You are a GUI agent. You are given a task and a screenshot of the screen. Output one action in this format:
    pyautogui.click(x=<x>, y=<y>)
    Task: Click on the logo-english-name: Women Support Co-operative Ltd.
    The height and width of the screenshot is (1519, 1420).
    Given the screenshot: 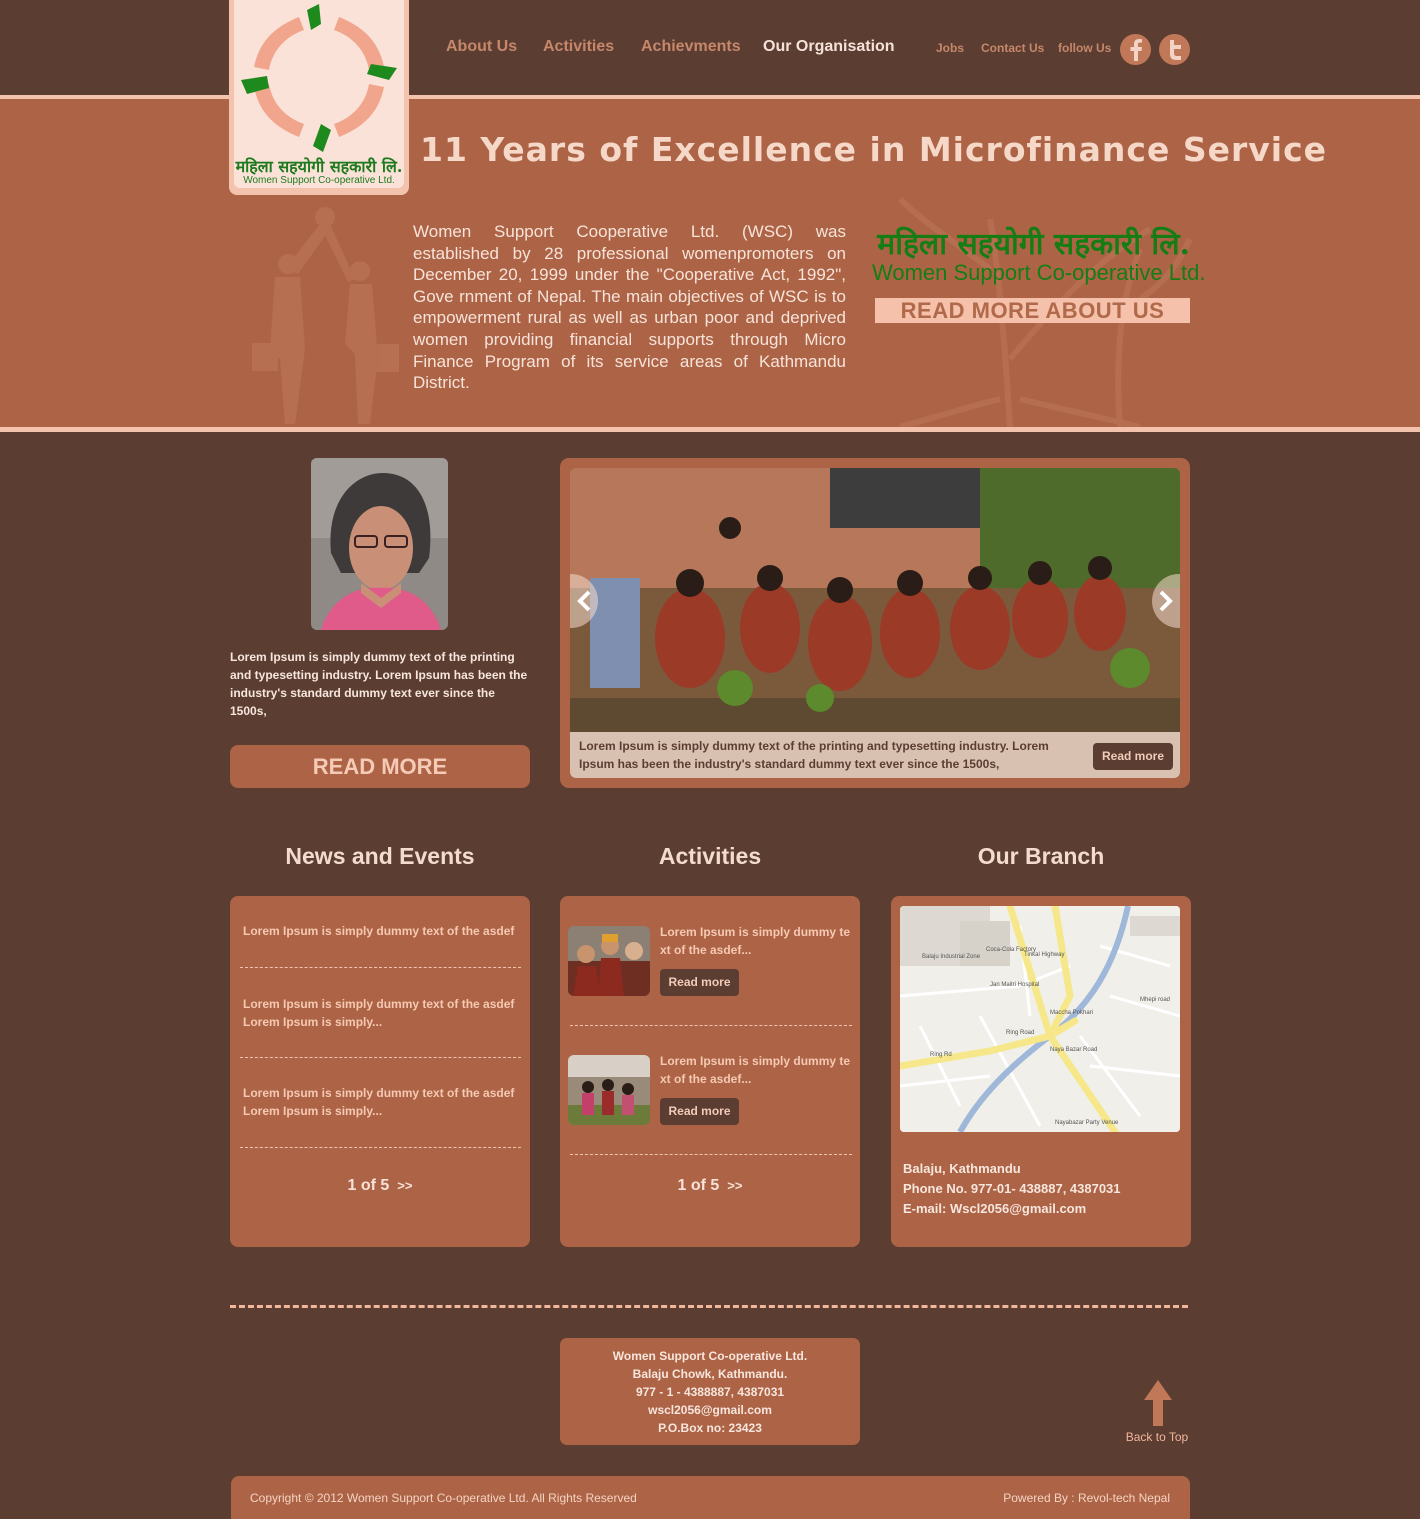 What is the action you would take?
    pyautogui.click(x=319, y=180)
    